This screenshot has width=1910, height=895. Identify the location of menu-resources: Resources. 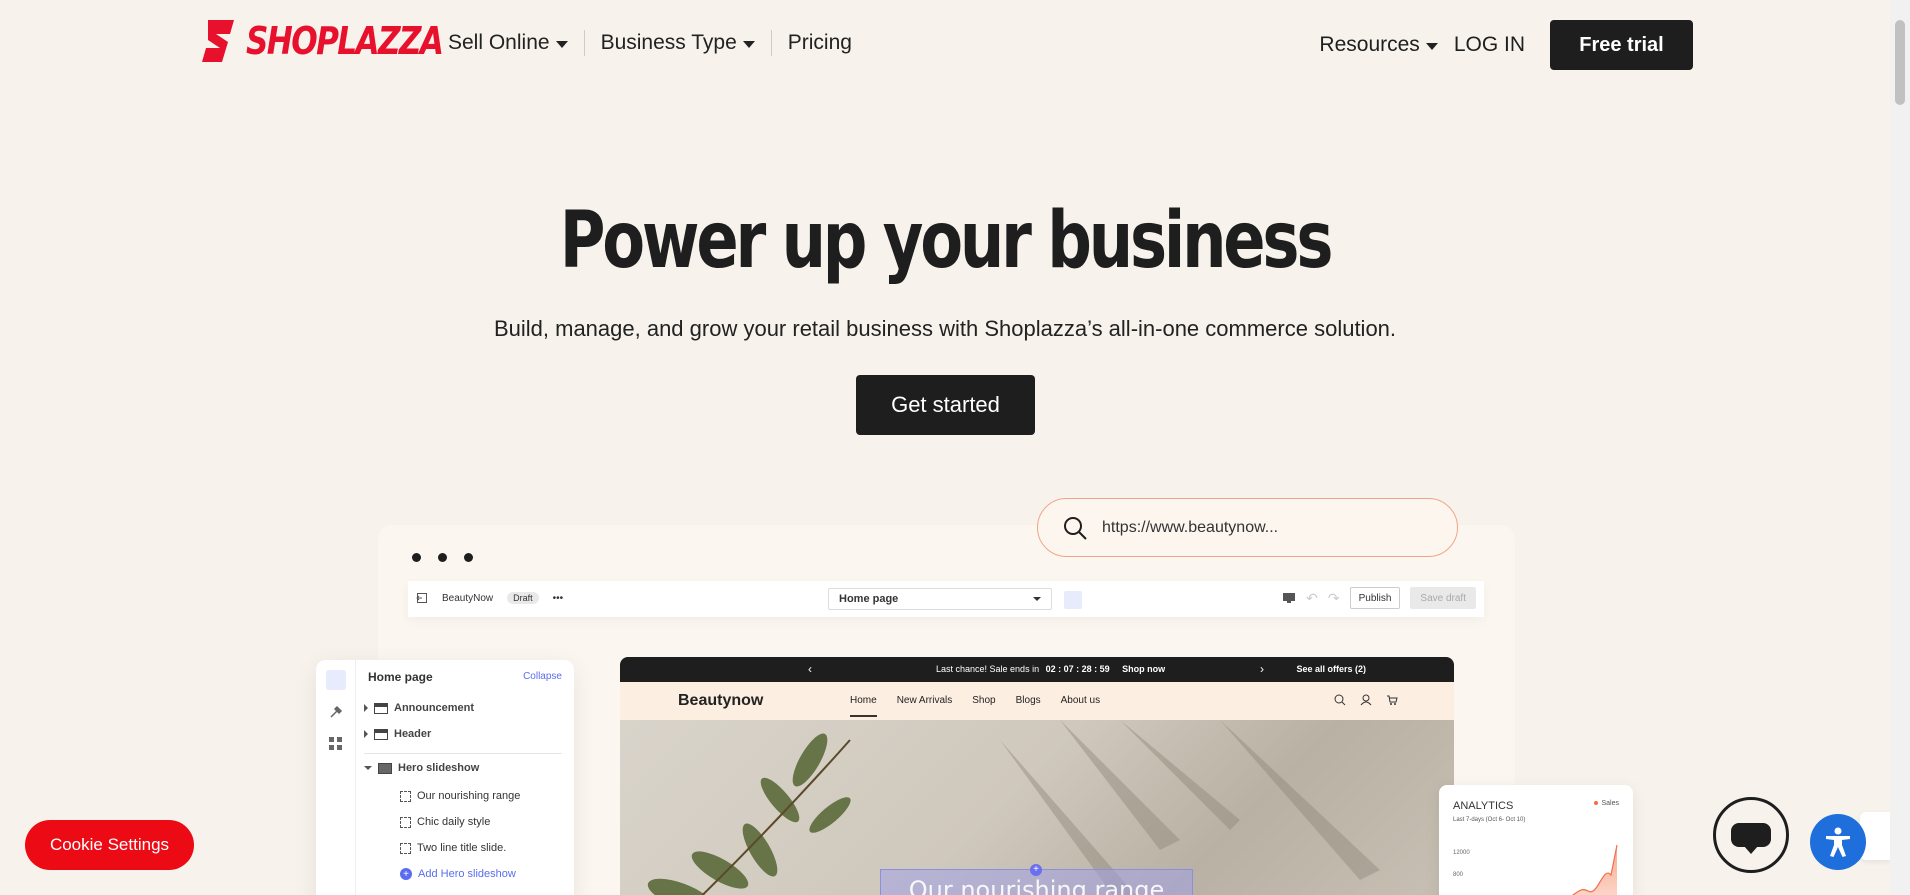
(1378, 45).